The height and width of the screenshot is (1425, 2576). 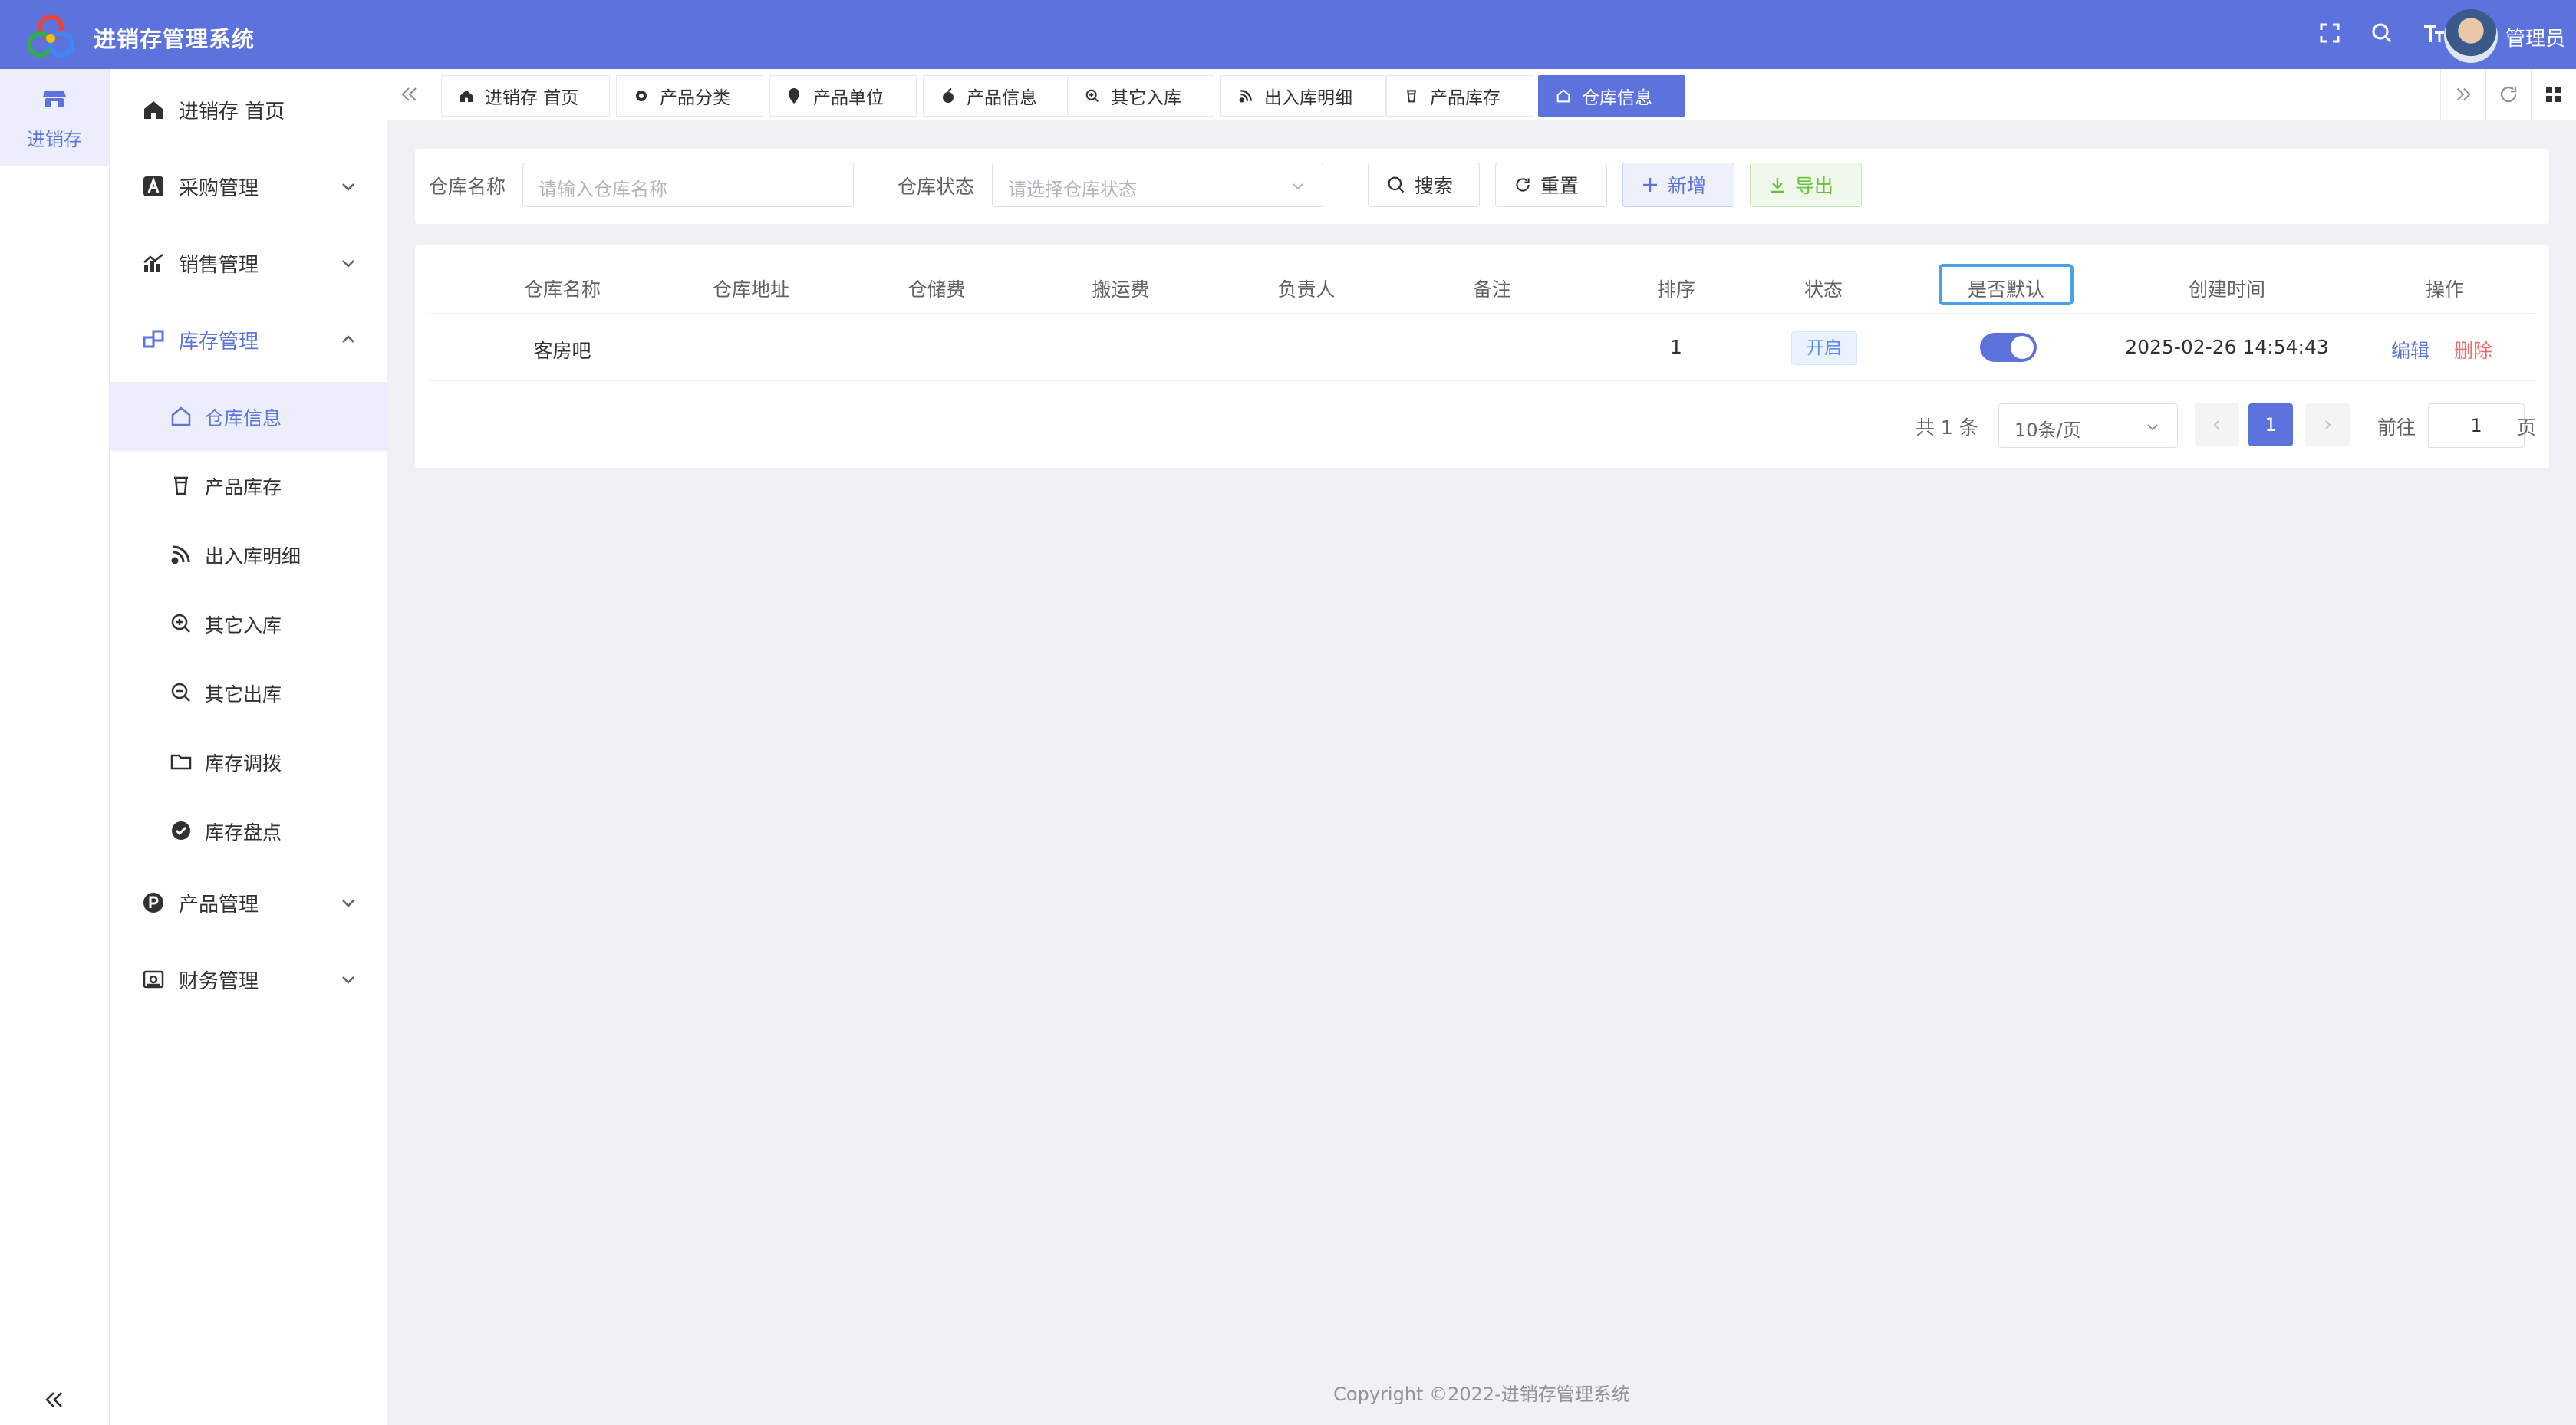 What do you see at coordinates (2410, 350) in the screenshot?
I see `edit-link: 编辑` at bounding box center [2410, 350].